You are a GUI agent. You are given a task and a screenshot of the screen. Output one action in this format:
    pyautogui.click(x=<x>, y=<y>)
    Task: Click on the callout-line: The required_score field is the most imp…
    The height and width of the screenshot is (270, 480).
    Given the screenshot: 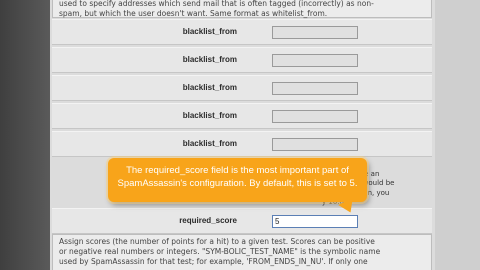 What is the action you would take?
    pyautogui.click(x=237, y=170)
    